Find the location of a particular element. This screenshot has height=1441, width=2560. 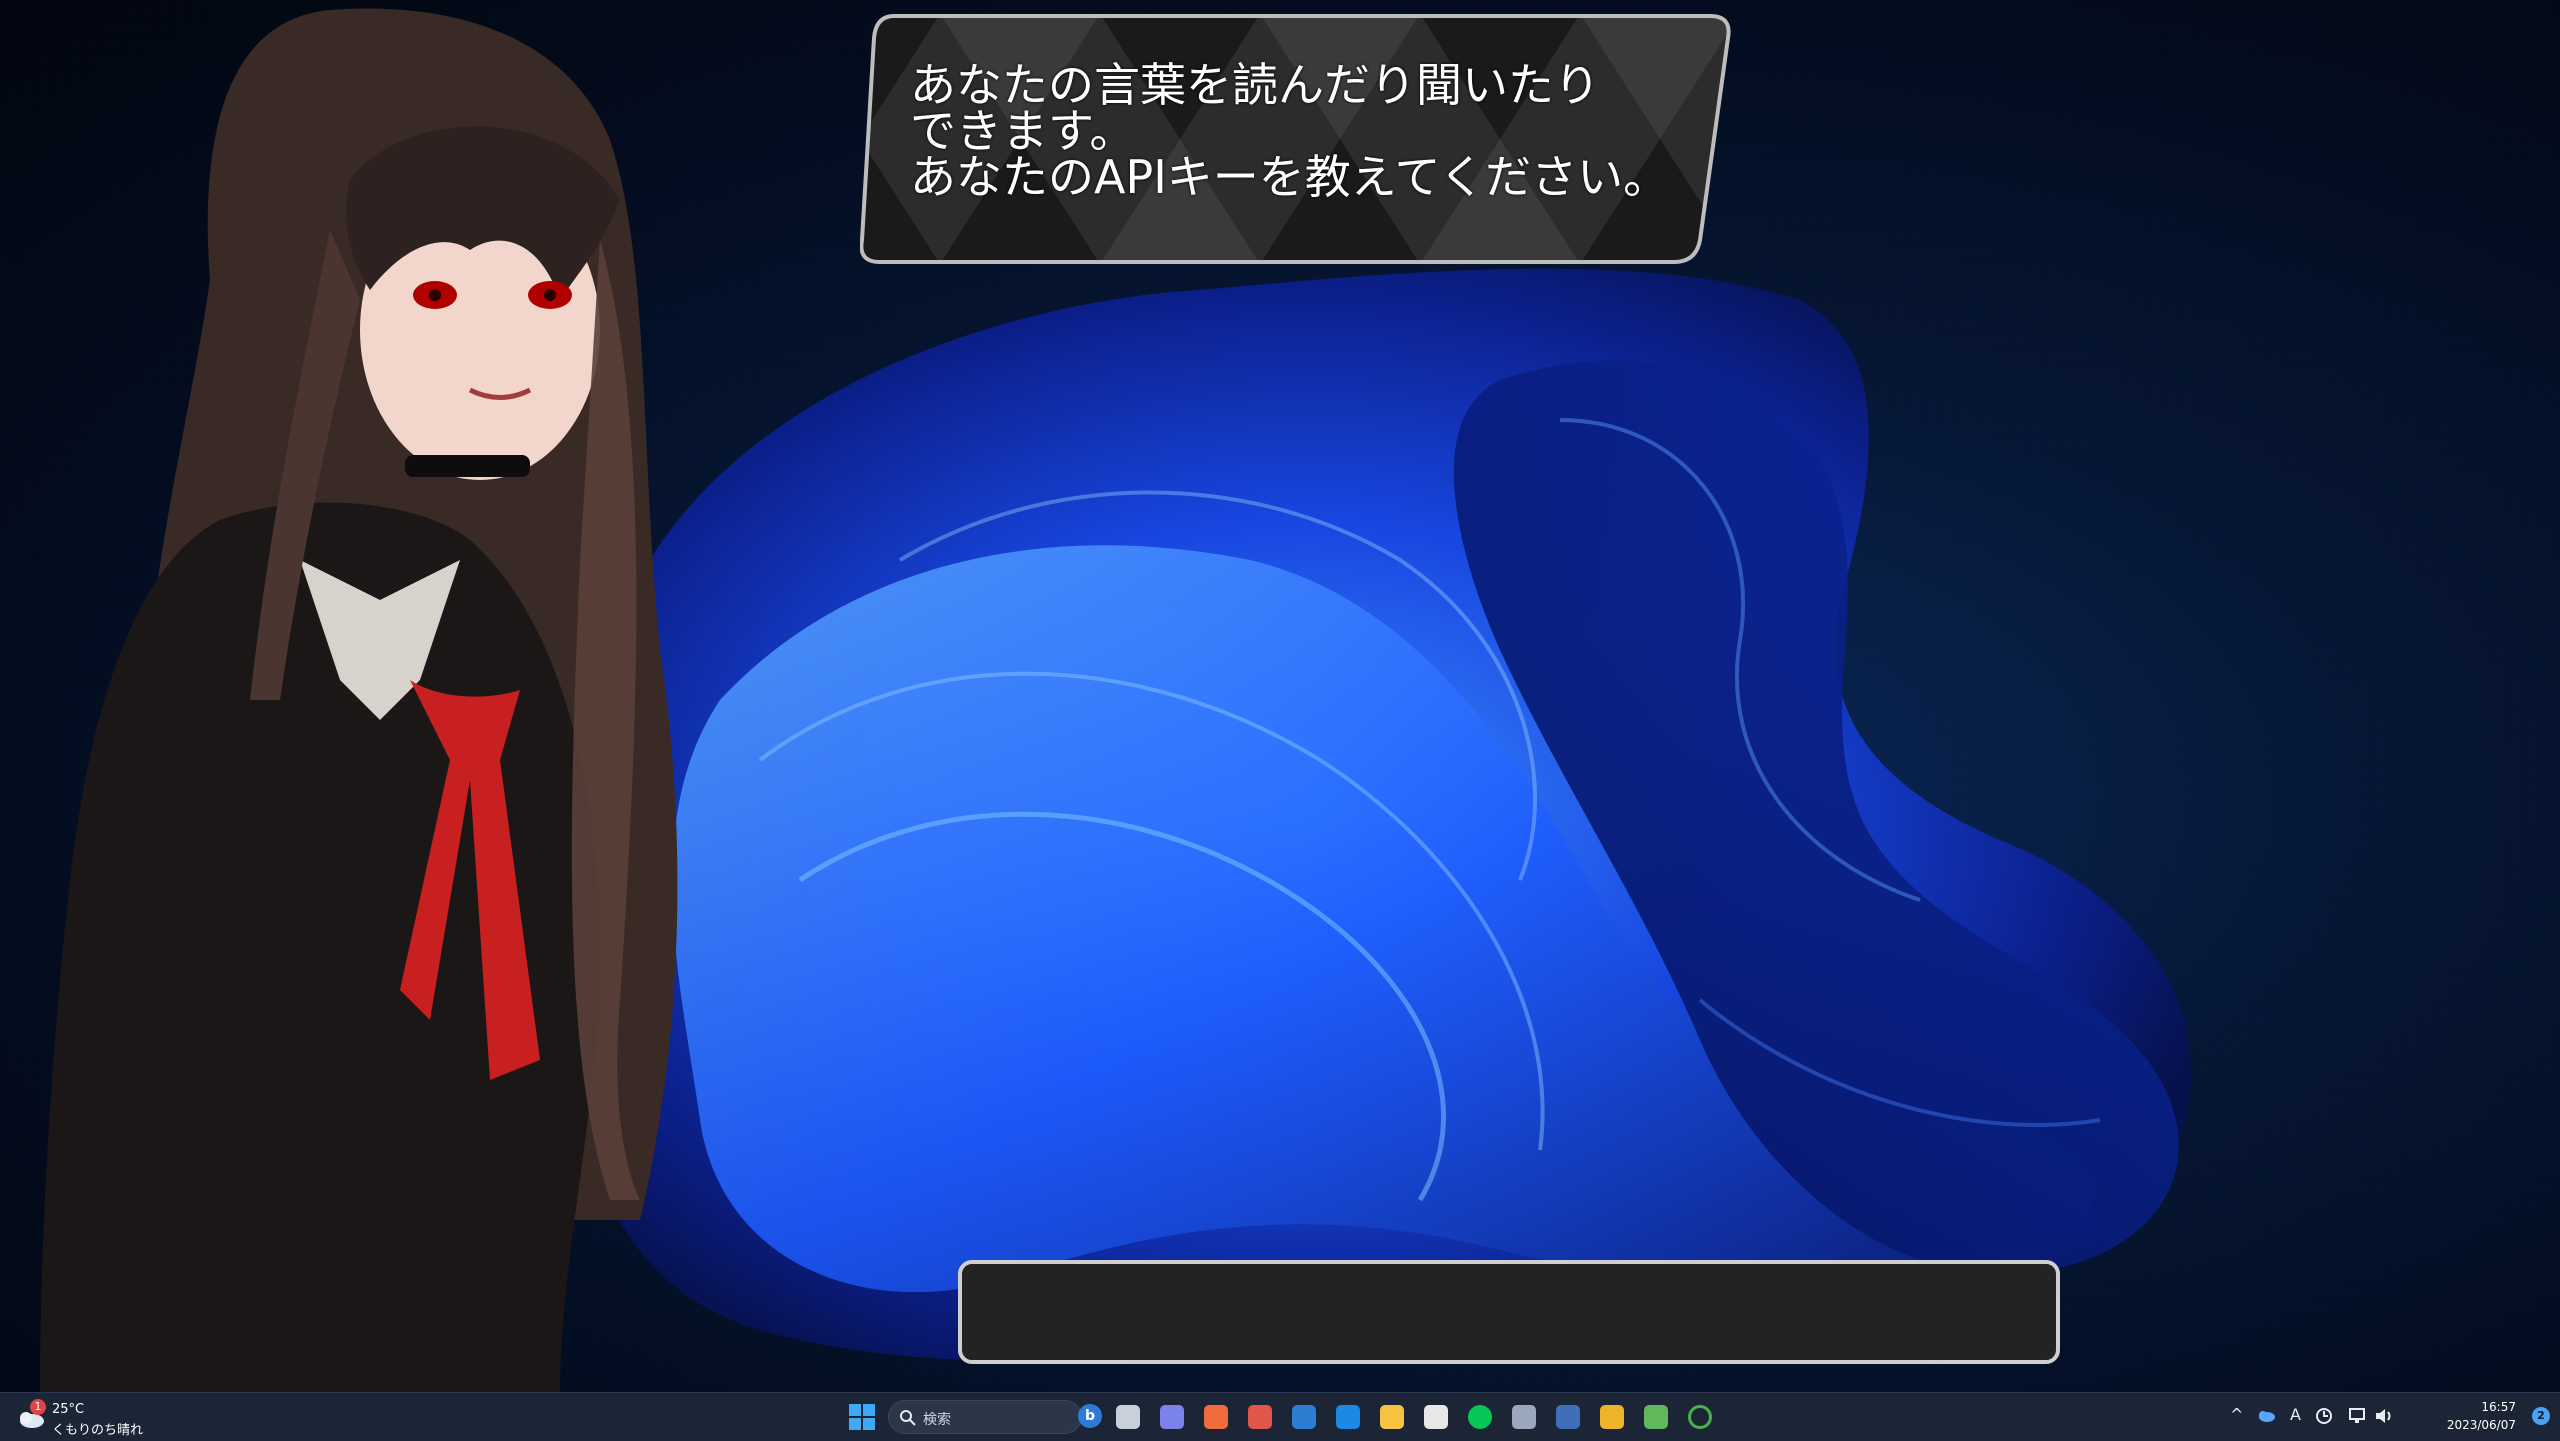

store-icon is located at coordinates (1304, 1417).